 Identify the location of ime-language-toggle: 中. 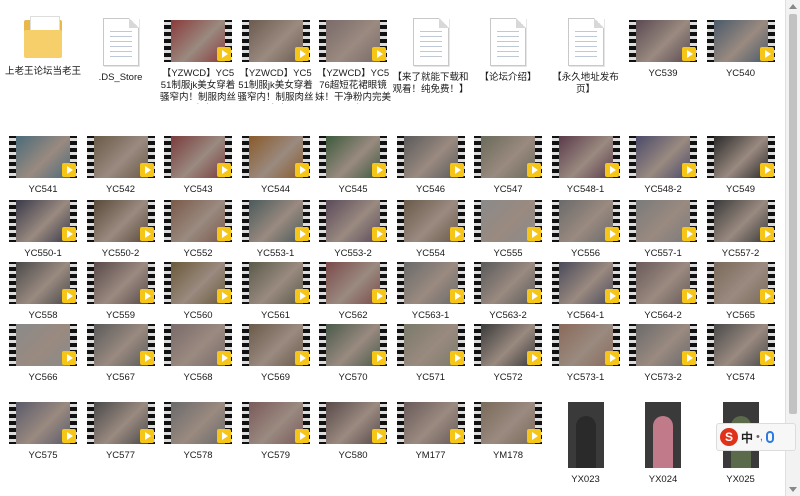
(747, 437).